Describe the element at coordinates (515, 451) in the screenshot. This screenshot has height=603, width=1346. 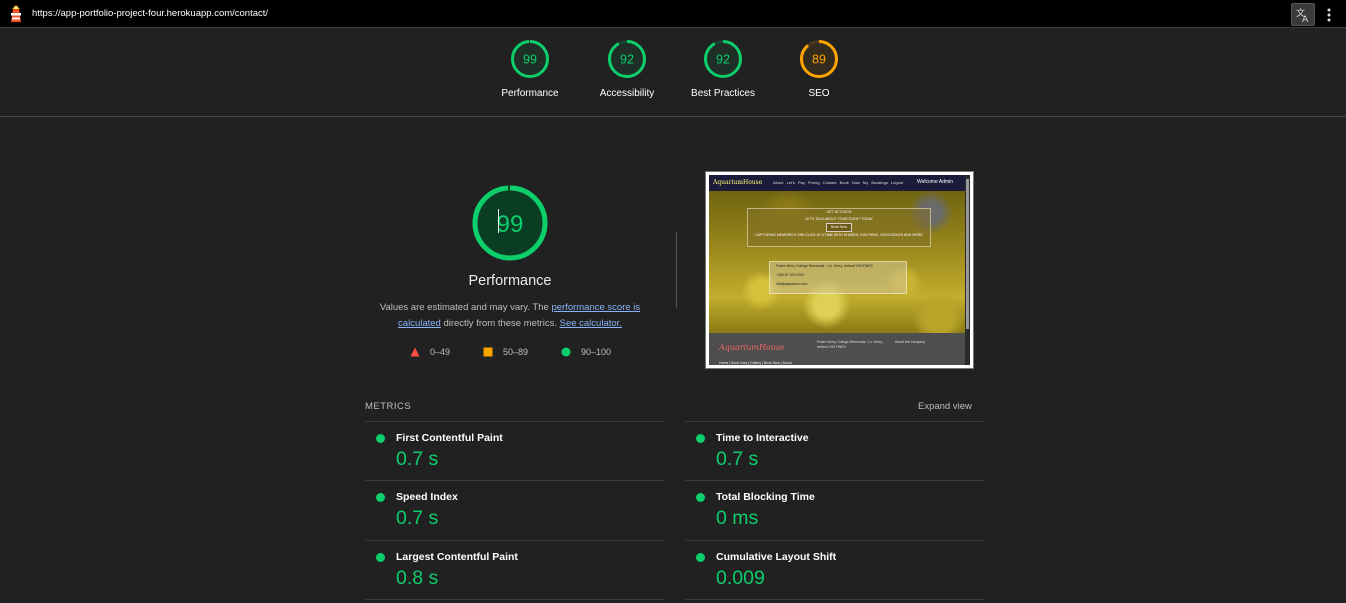
I see `metric-first-contentful-paint: First Contentful Paint 0.7 s` at that location.